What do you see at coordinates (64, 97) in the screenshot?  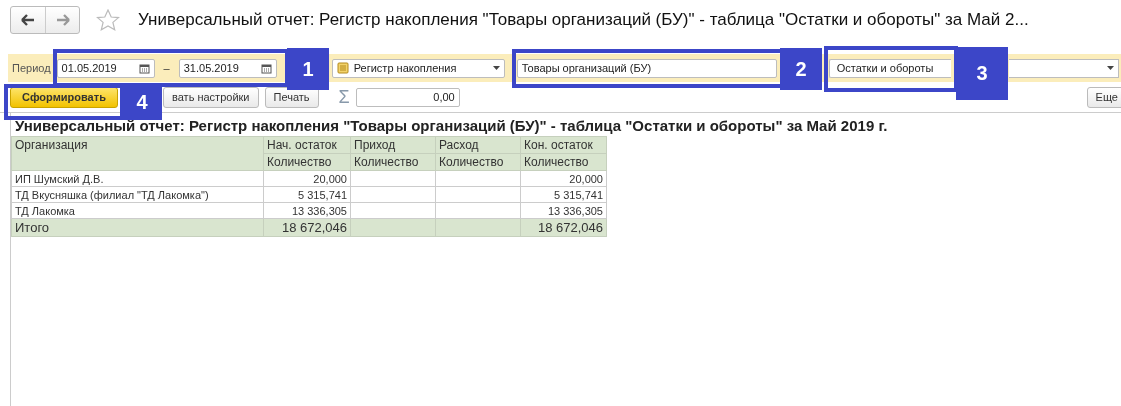 I see `generate-button: Сформировать` at bounding box center [64, 97].